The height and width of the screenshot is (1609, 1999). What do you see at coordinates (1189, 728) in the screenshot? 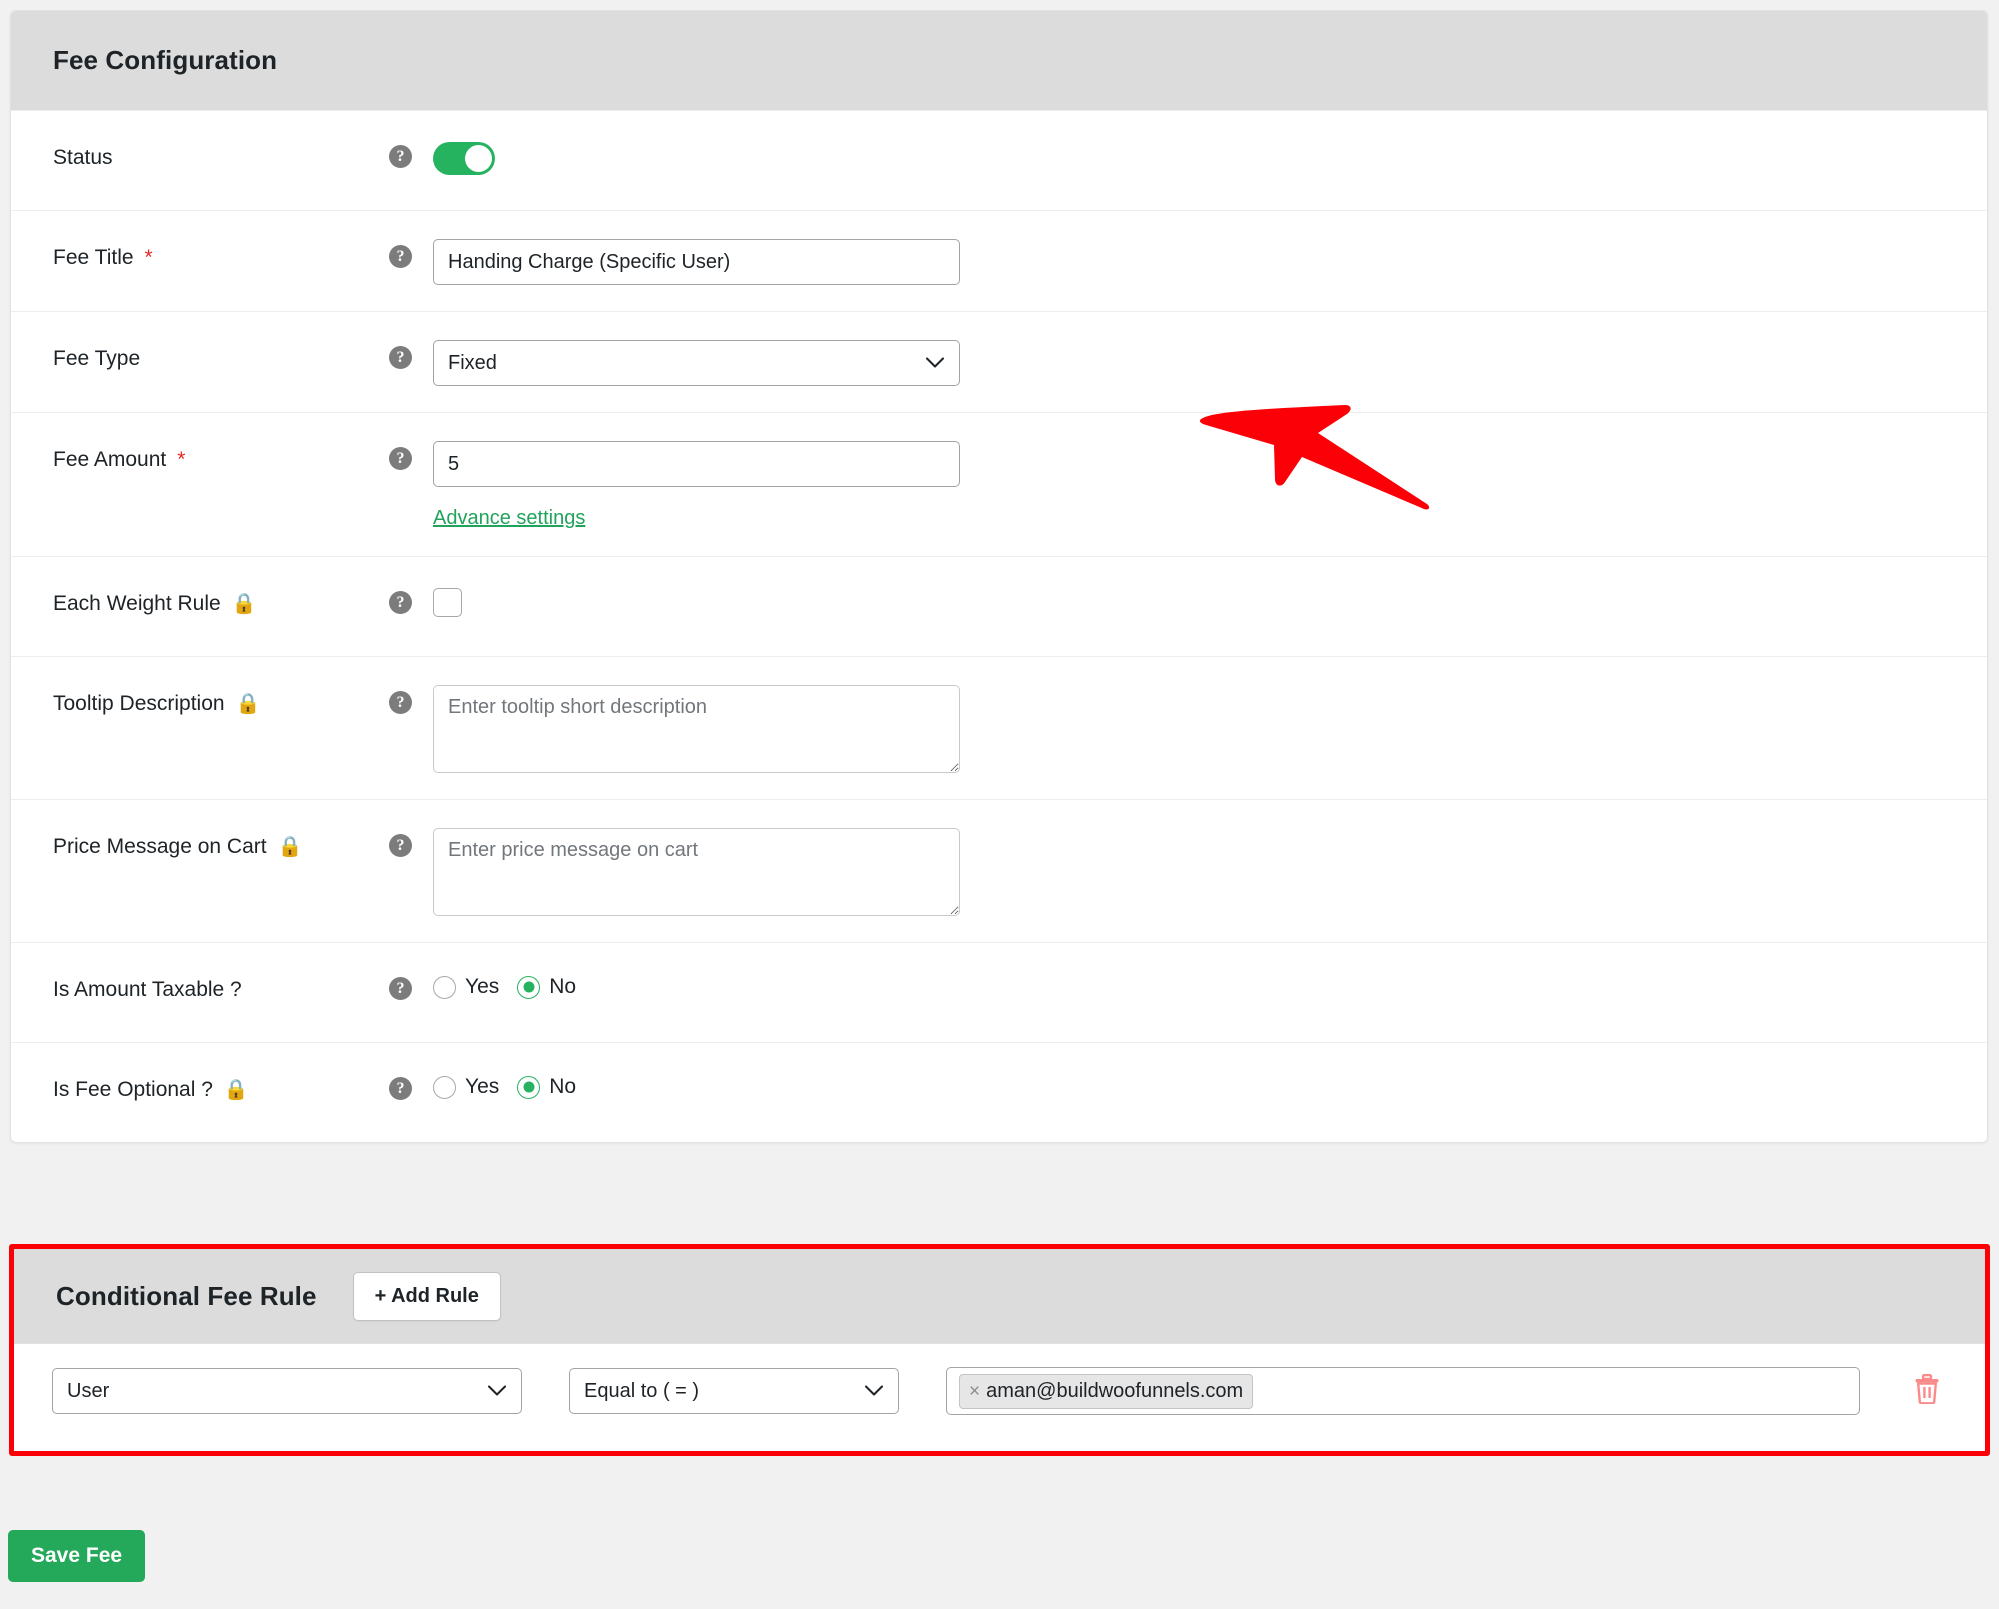
I see `field-tooltip-description` at bounding box center [1189, 728].